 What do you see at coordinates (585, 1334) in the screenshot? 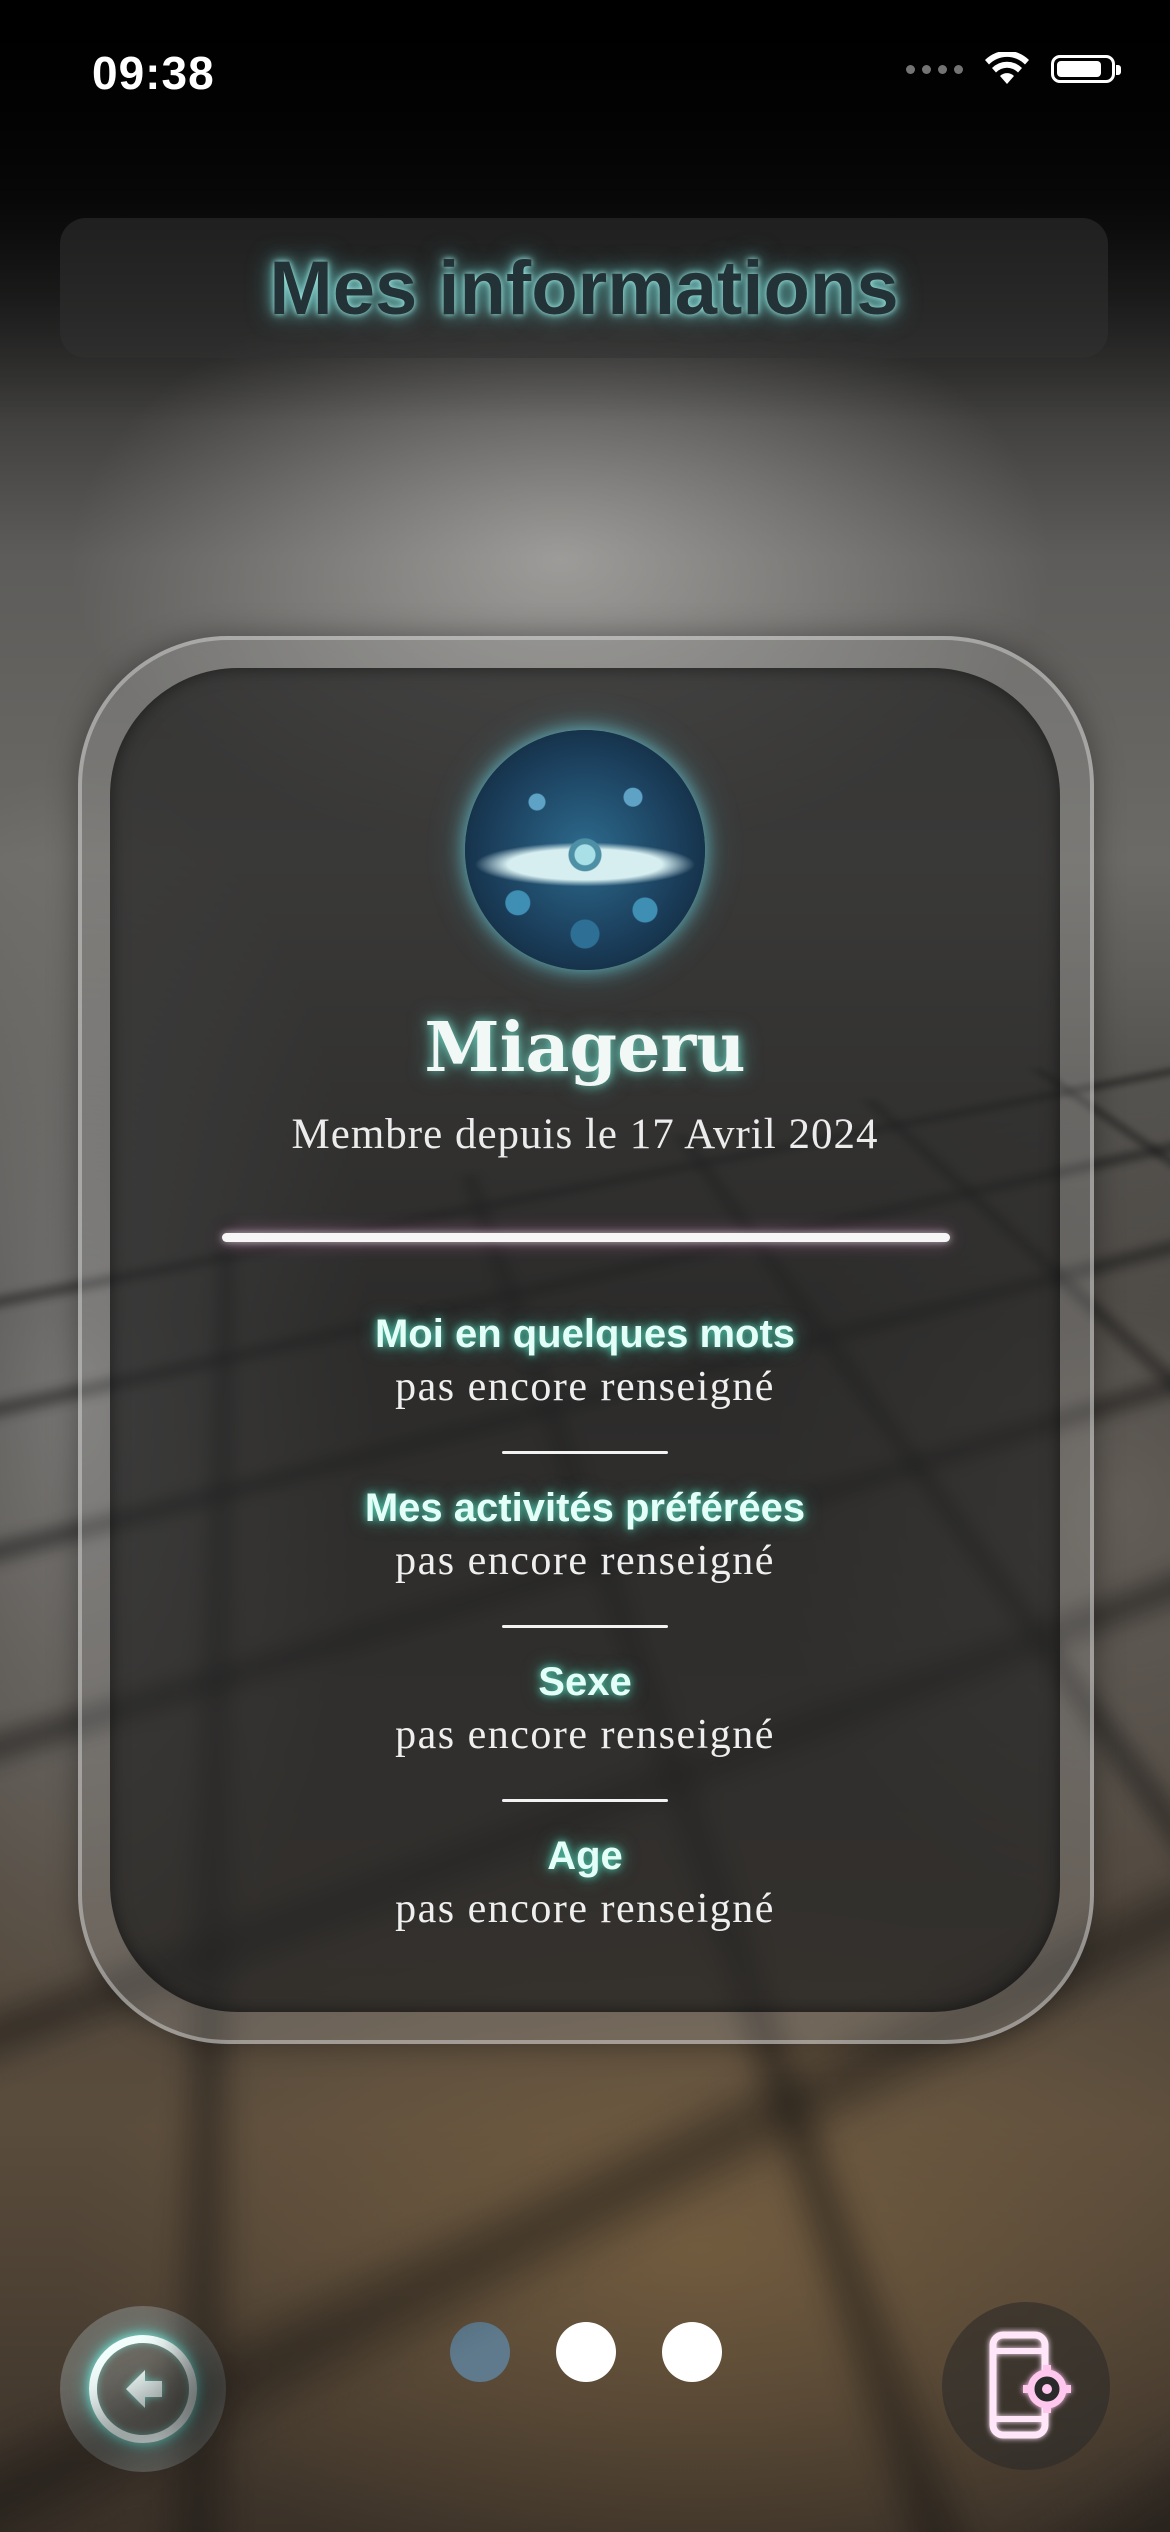
I see `info-label: Moi en quelques mots` at bounding box center [585, 1334].